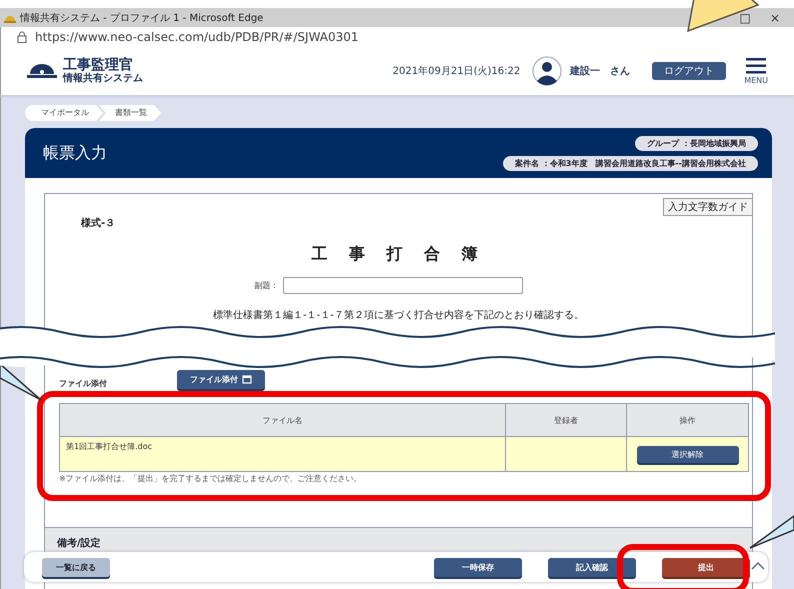 Image resolution: width=794 pixels, height=589 pixels. What do you see at coordinates (708, 207) in the screenshot?
I see `guide-button: 入力文字数ガイド` at bounding box center [708, 207].